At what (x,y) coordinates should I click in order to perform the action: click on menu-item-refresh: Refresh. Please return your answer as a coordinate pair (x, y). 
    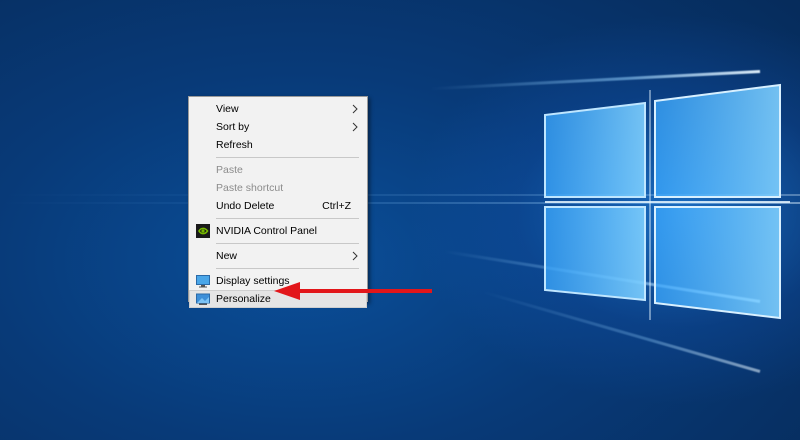
    Looking at the image, I should click on (278, 145).